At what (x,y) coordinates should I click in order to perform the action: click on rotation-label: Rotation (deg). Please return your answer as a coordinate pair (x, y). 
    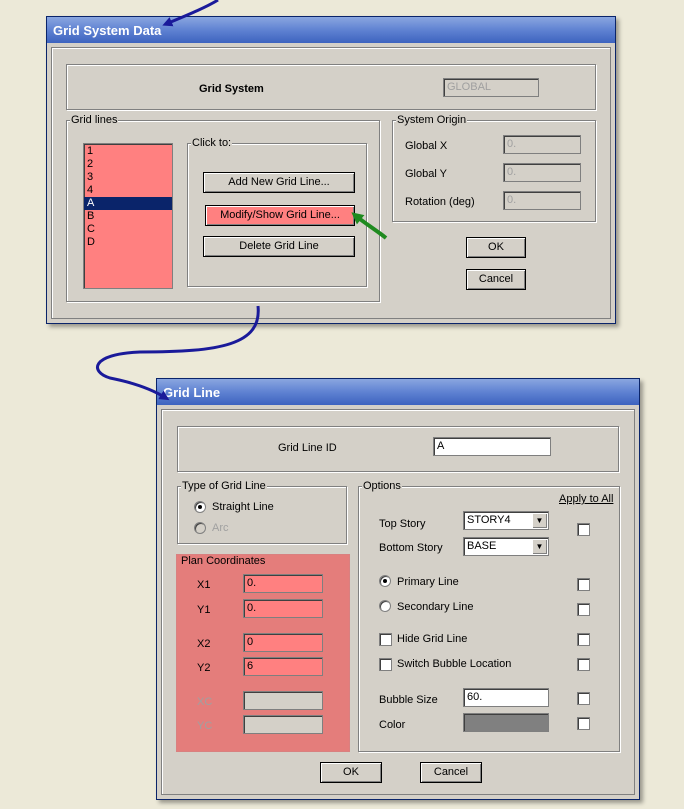
    Looking at the image, I should click on (440, 202).